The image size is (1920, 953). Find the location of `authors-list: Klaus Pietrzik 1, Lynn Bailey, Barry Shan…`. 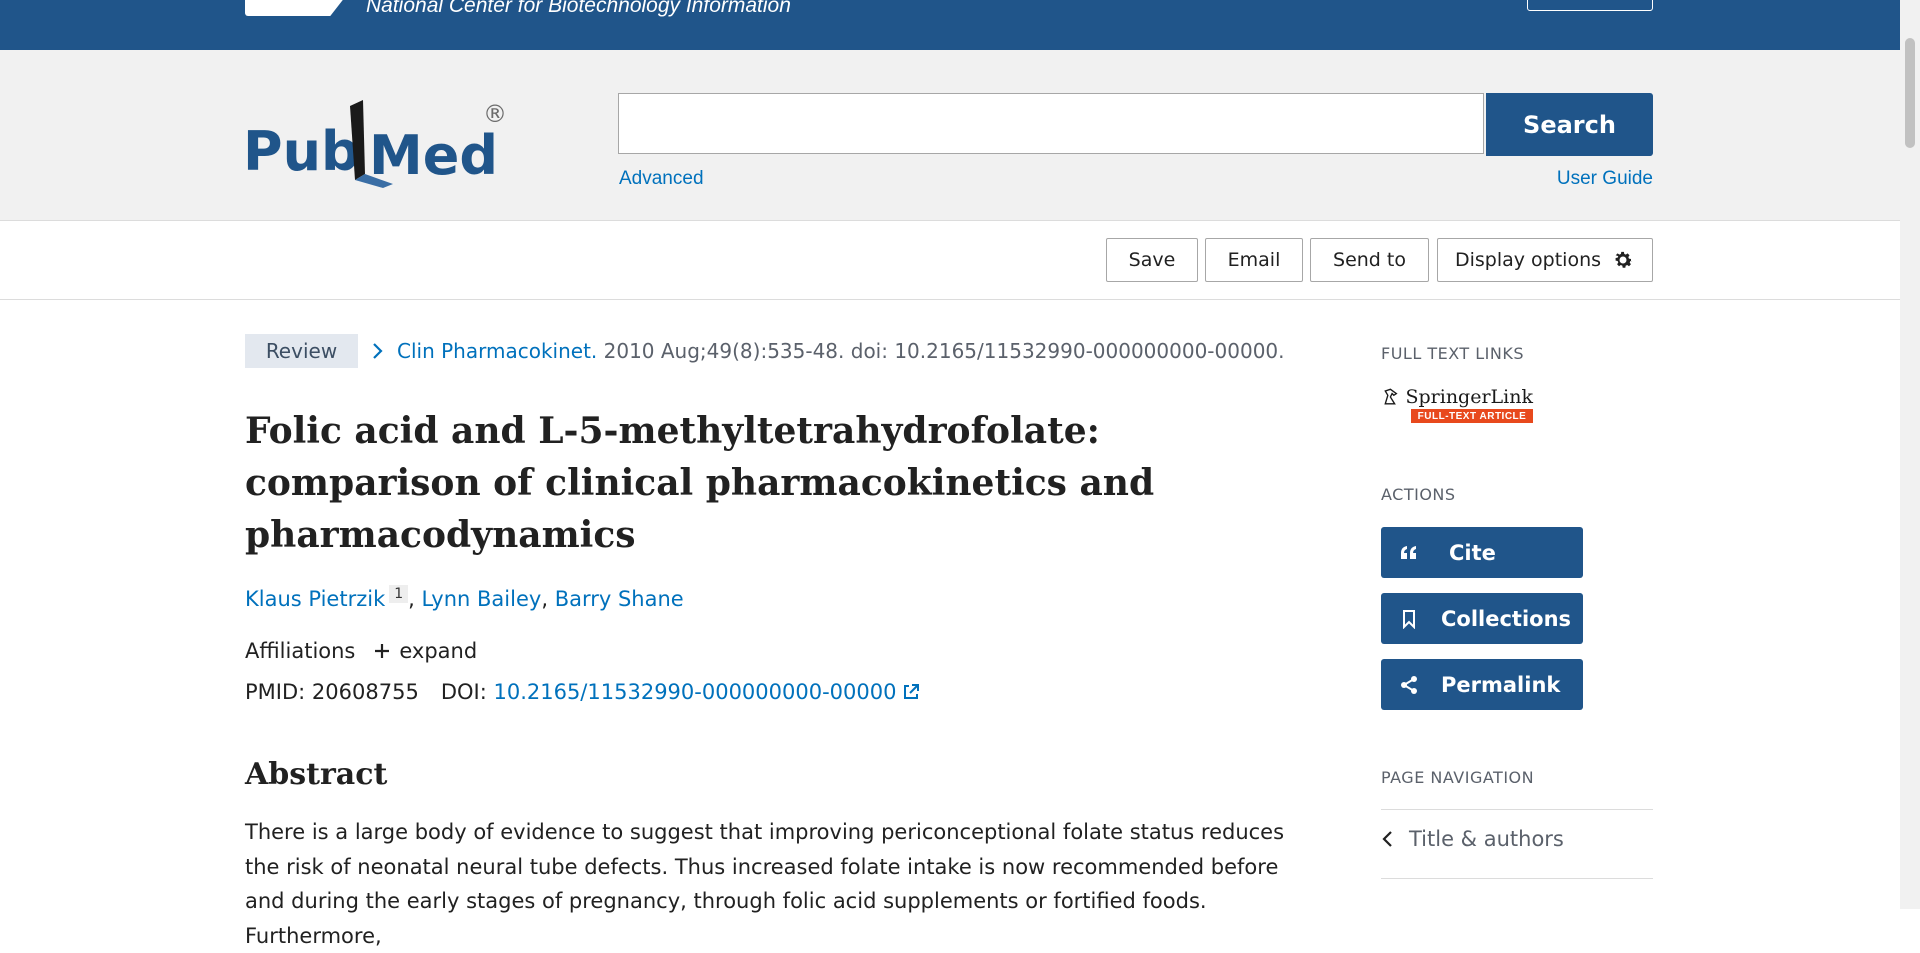

authors-list: Klaus Pietrzik 1, Lynn Bailey, Barry Shan… is located at coordinates (464, 598).